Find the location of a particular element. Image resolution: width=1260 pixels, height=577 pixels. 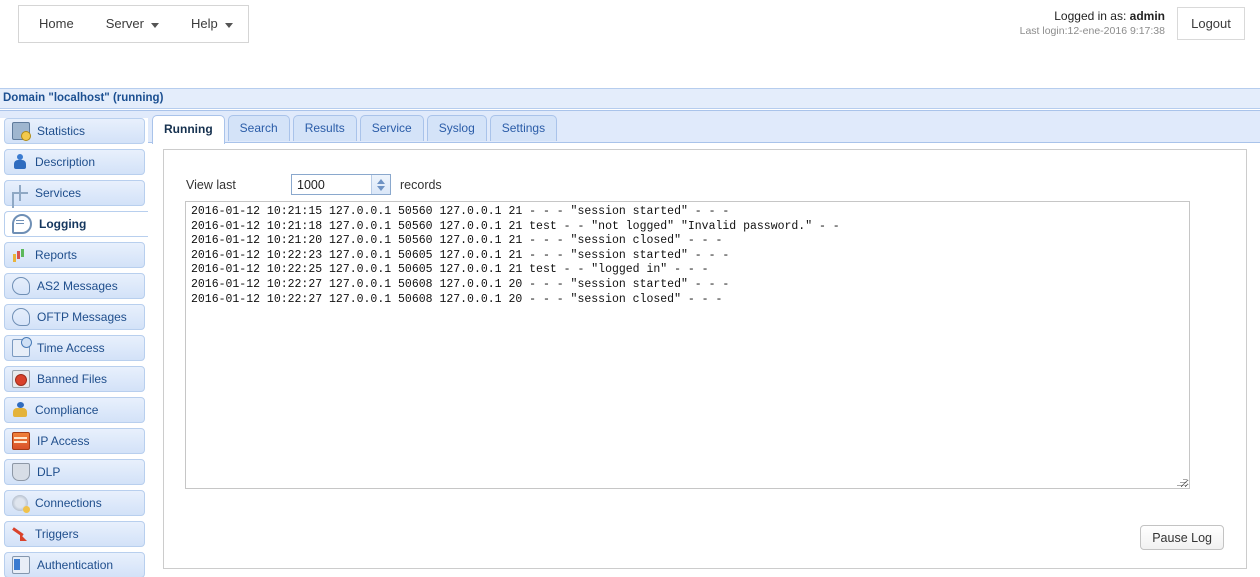

sidebar-item-label: Description is located at coordinates (65, 162).